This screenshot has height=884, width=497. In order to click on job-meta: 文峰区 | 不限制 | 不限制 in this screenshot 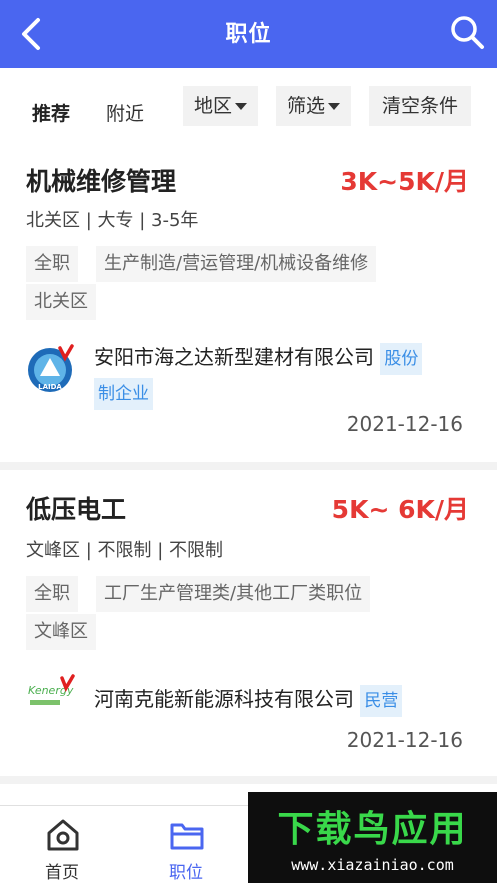, I will do `click(125, 550)`.